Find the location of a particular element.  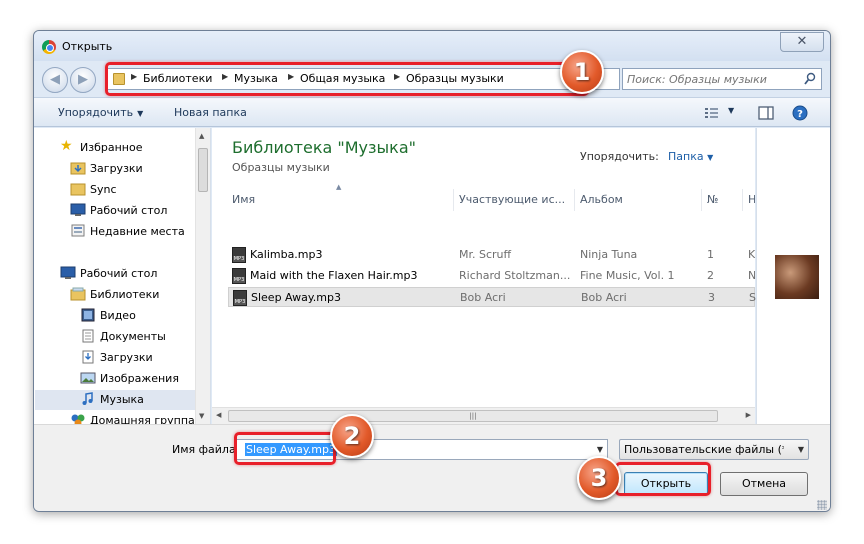

step-badge-2: 2 is located at coordinates (352, 436).